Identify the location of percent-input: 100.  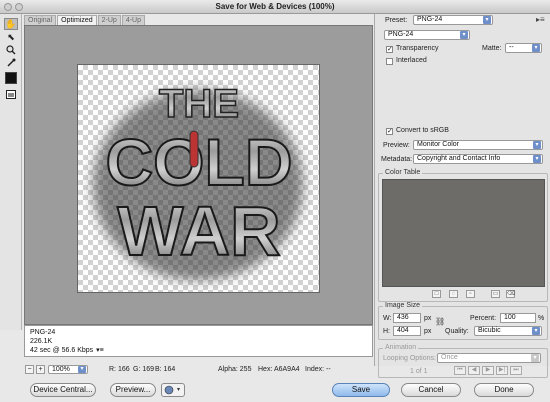
(518, 318).